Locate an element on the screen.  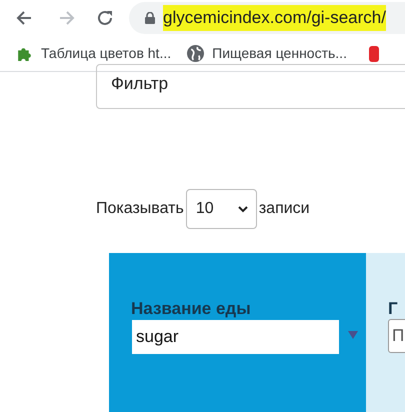
address-bar: glycemicindex.com/gi-search/ is located at coordinates (267, 18).